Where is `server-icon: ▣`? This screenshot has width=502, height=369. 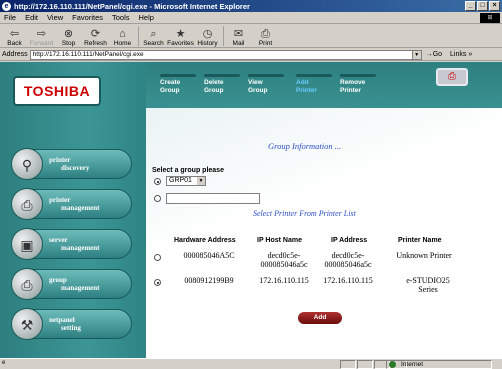 server-icon: ▣ is located at coordinates (27, 244).